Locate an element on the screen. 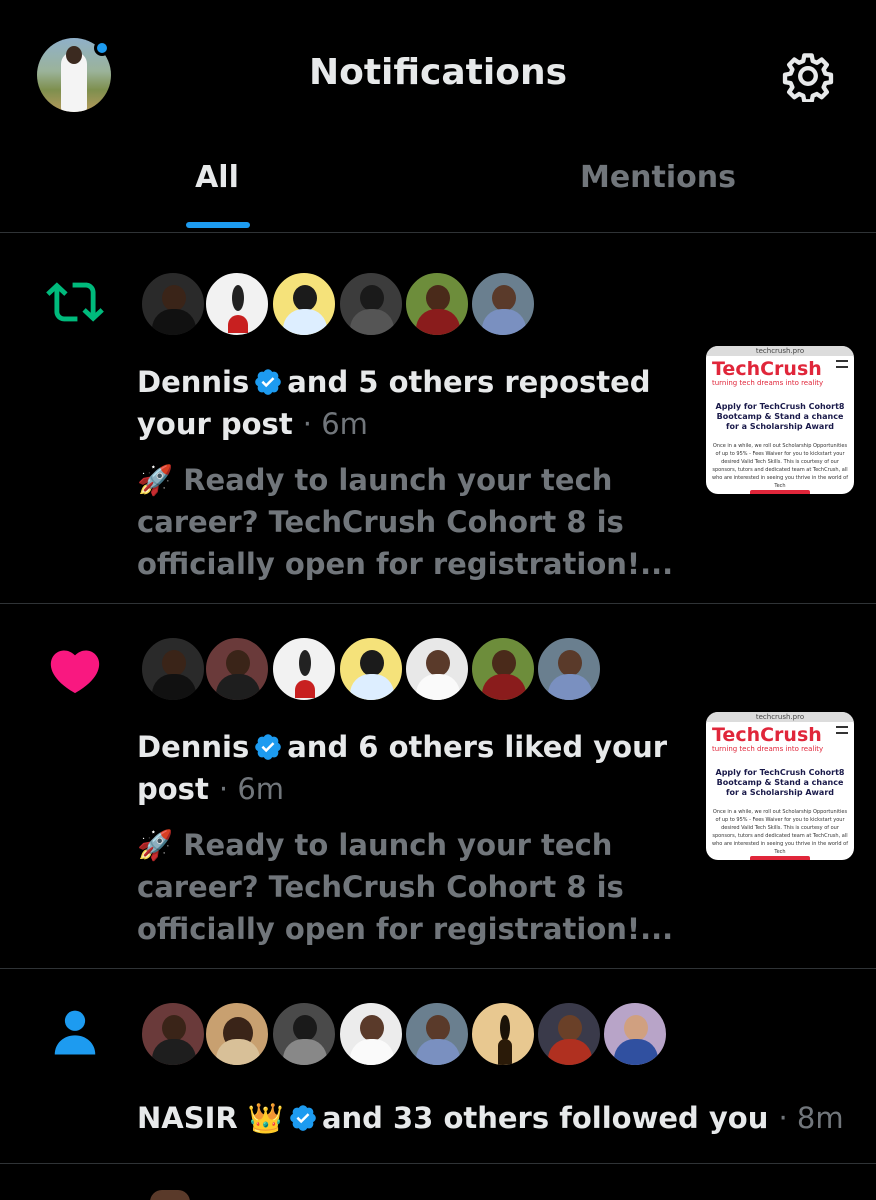 This screenshot has width=876, height=1200. person-icon is located at coordinates (75, 1032).